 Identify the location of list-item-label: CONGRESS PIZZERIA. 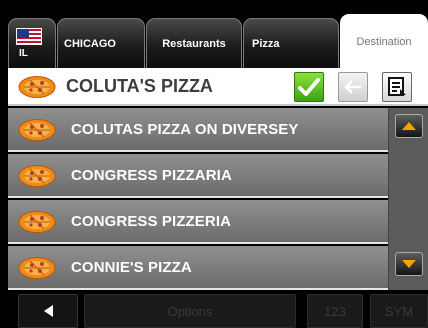
(151, 221).